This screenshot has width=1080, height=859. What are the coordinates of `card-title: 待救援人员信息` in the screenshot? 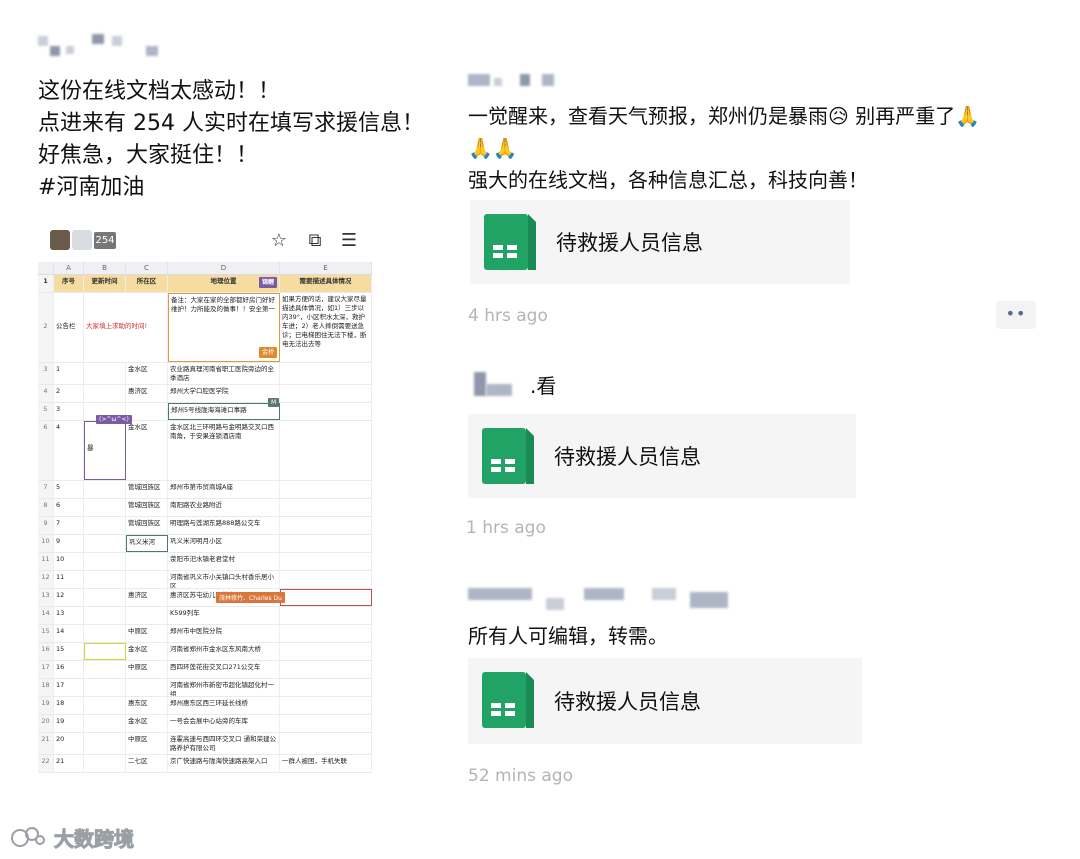 It's located at (629, 243).